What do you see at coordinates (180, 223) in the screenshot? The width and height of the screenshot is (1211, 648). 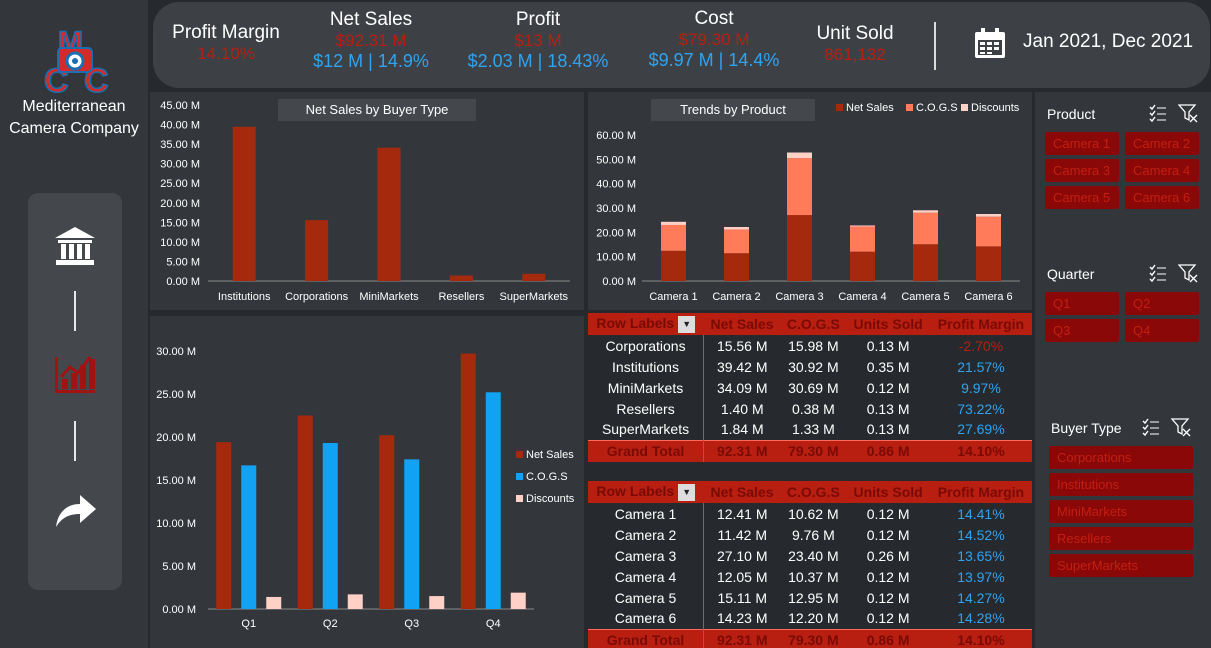 I see `y-tick-label: 15.00 M` at bounding box center [180, 223].